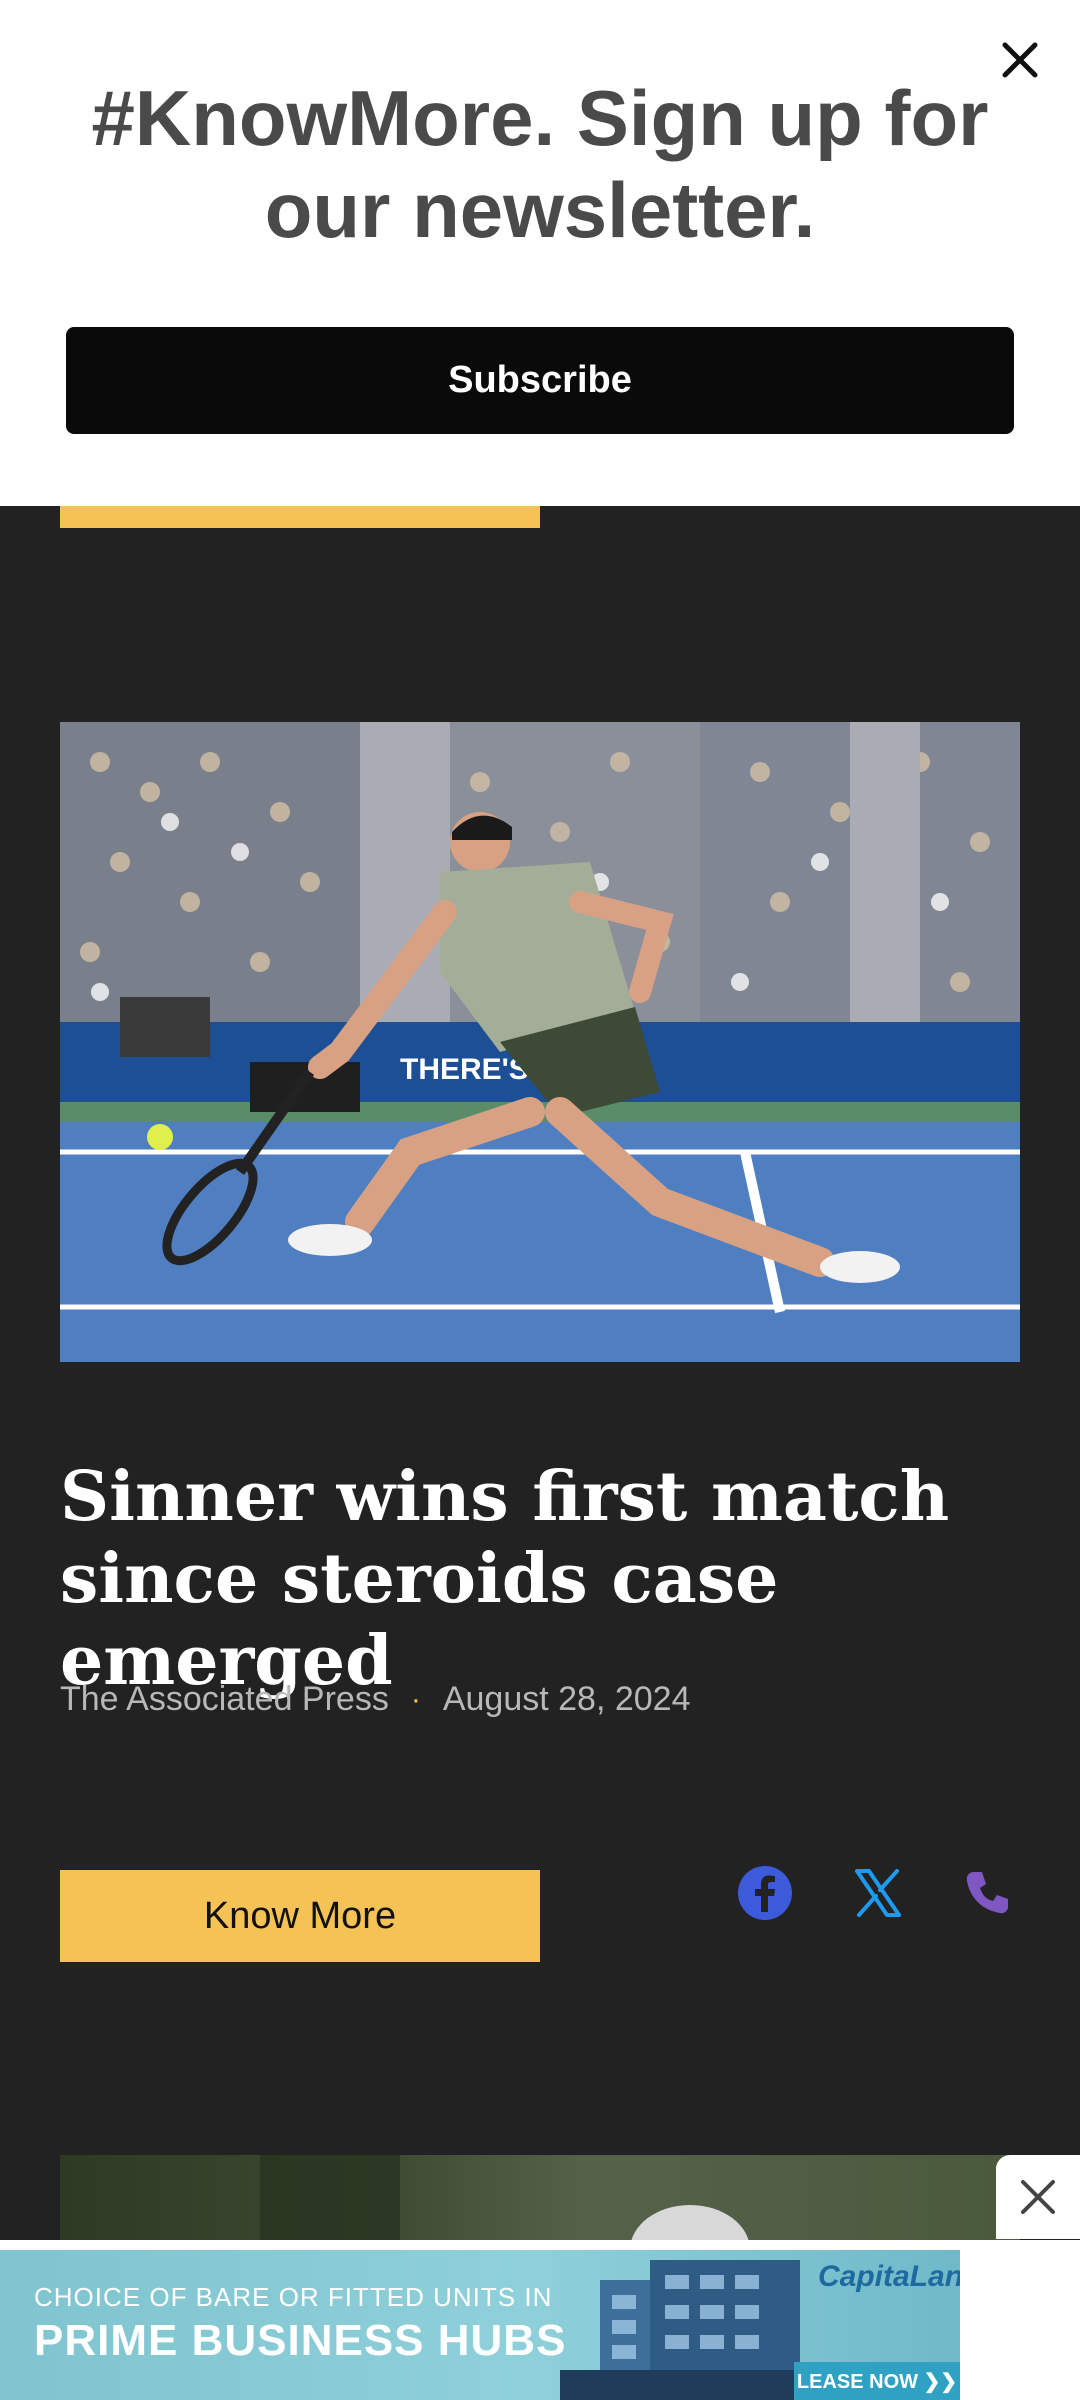  What do you see at coordinates (464, 1069) in the screenshot?
I see `image-banner-text: THERE'S` at bounding box center [464, 1069].